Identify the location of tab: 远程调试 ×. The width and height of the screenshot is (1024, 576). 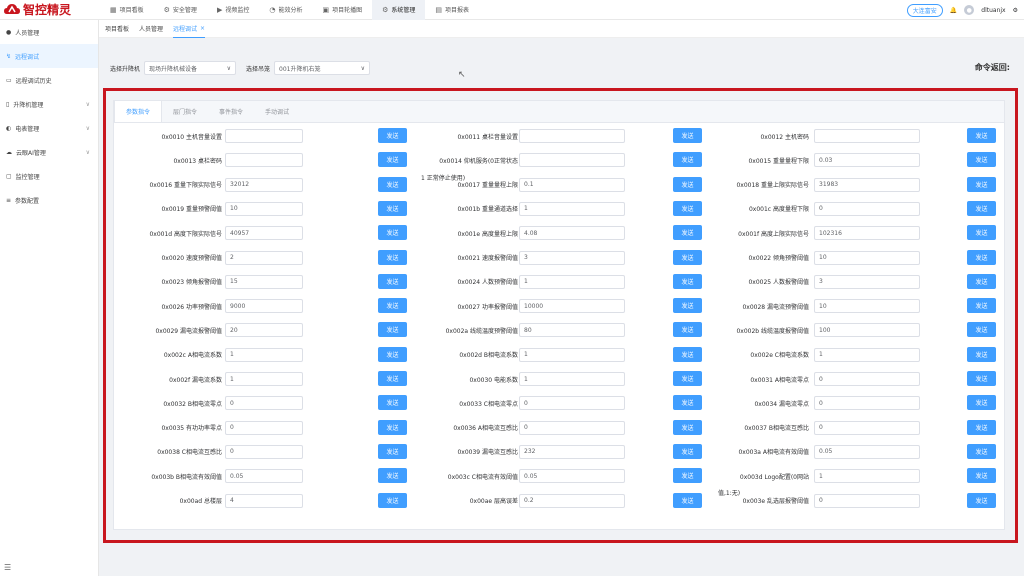
(189, 29).